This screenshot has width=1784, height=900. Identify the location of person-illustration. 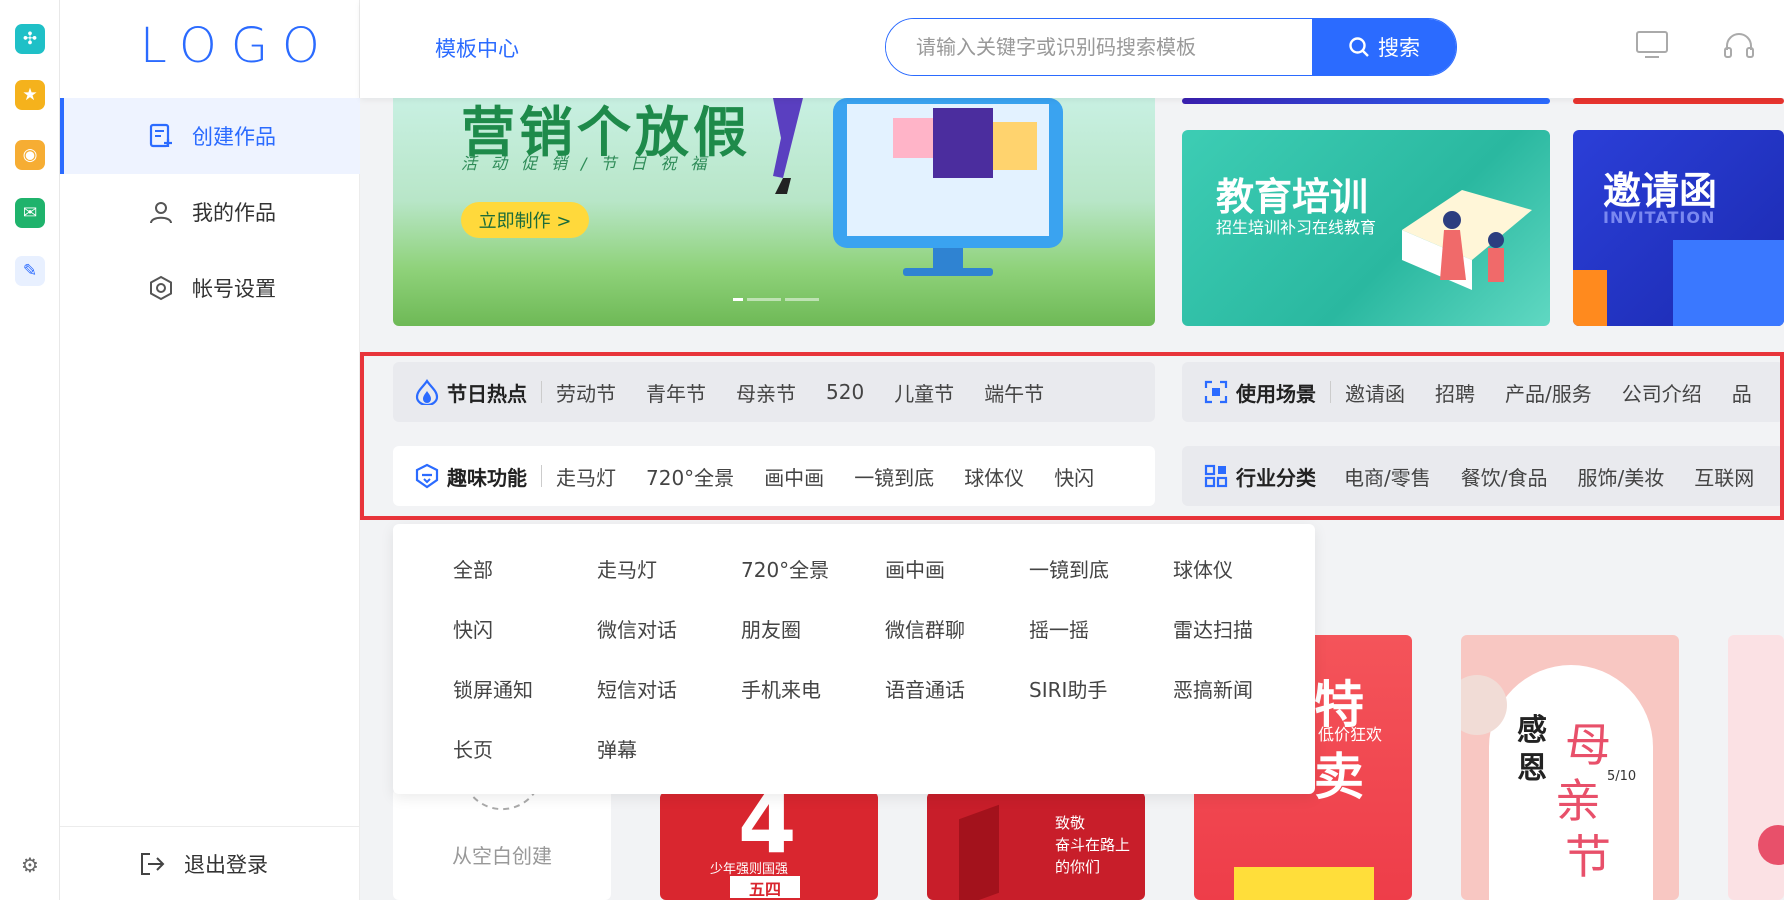
(788, 146).